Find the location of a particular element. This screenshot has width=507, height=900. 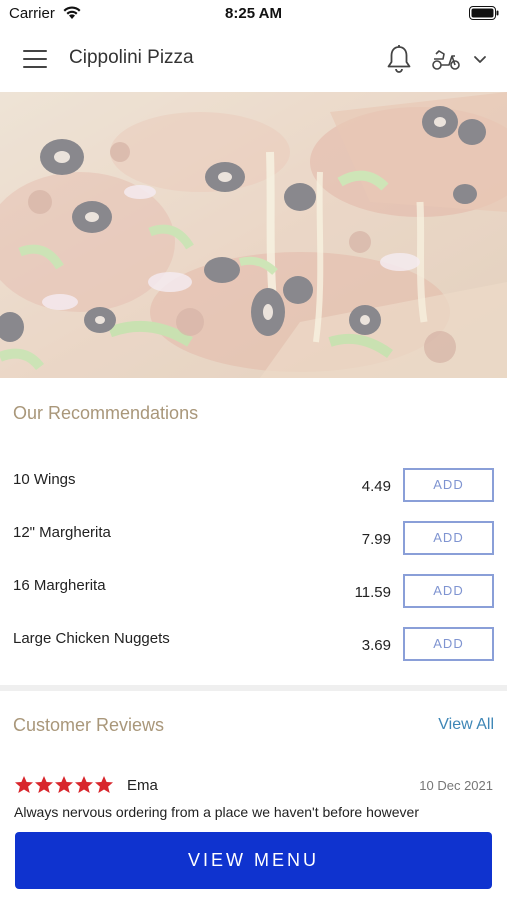

item-name: 12" Margherita is located at coordinates (62, 532).